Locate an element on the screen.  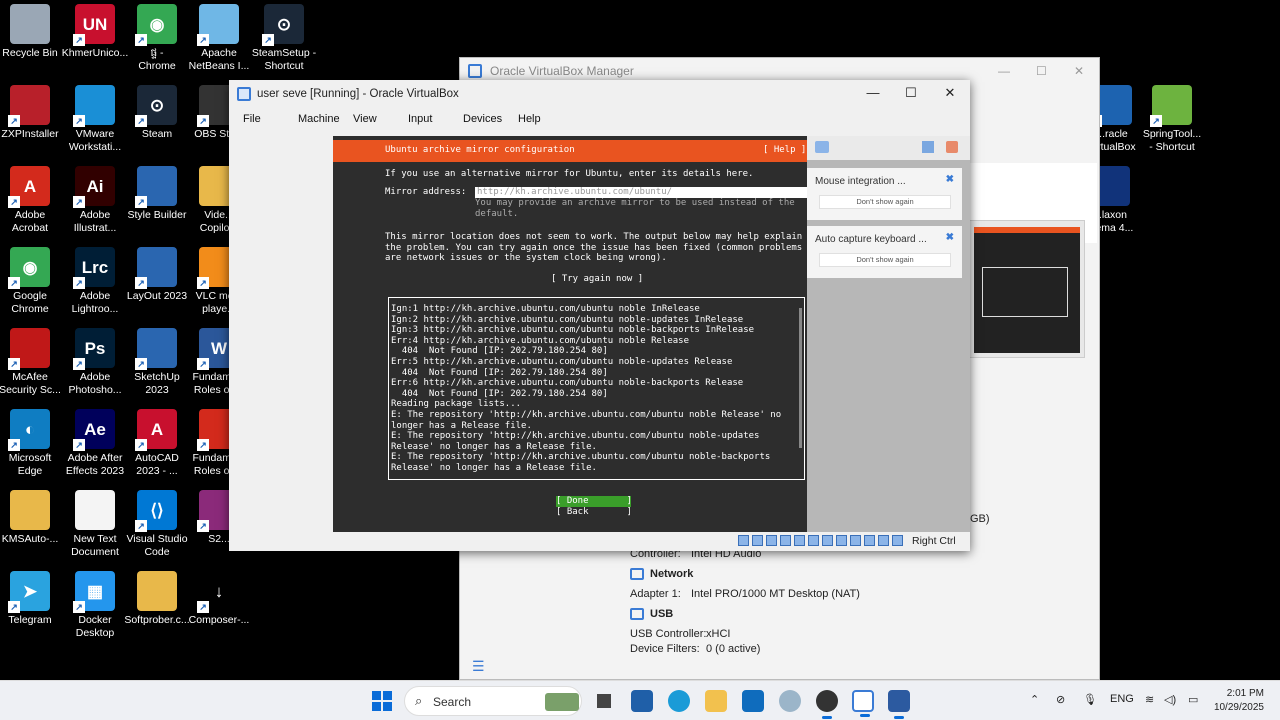
outlook-icon is located at coordinates (753, 701).